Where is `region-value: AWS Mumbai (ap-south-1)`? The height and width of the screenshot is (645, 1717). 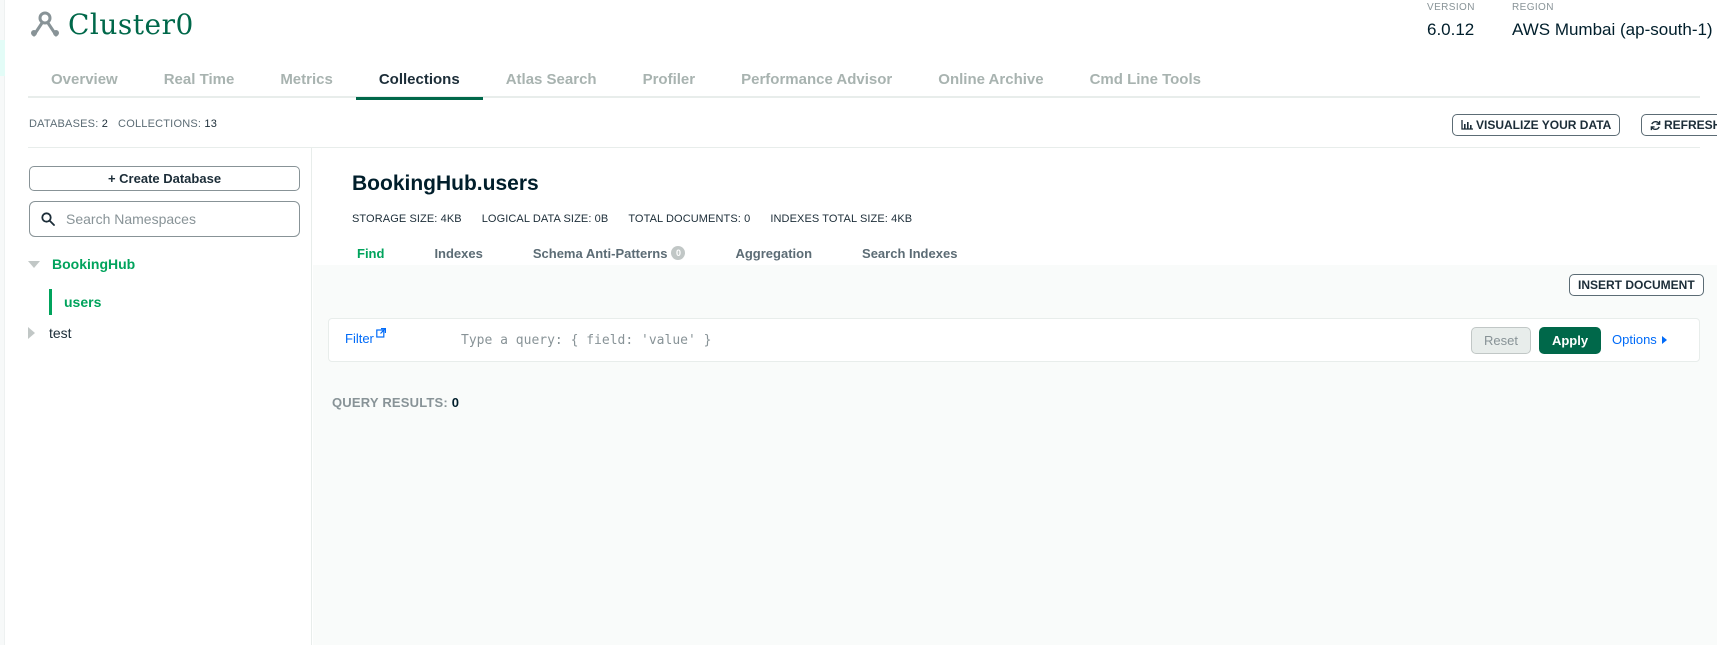
region-value: AWS Mumbai (ap-south-1) is located at coordinates (1612, 29).